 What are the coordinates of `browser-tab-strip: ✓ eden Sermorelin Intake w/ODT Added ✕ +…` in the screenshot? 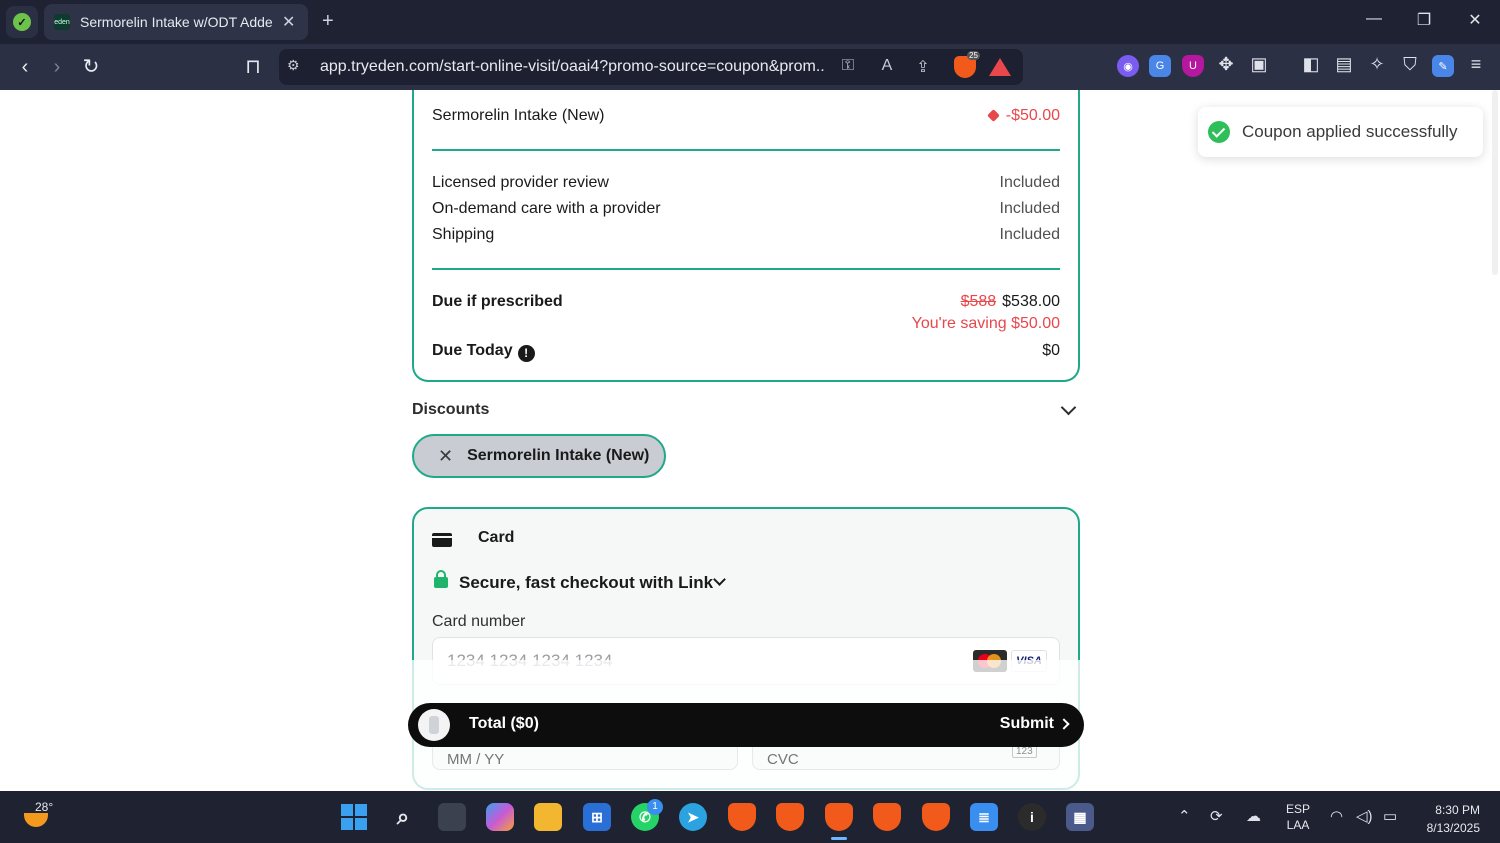 It's located at (750, 22).